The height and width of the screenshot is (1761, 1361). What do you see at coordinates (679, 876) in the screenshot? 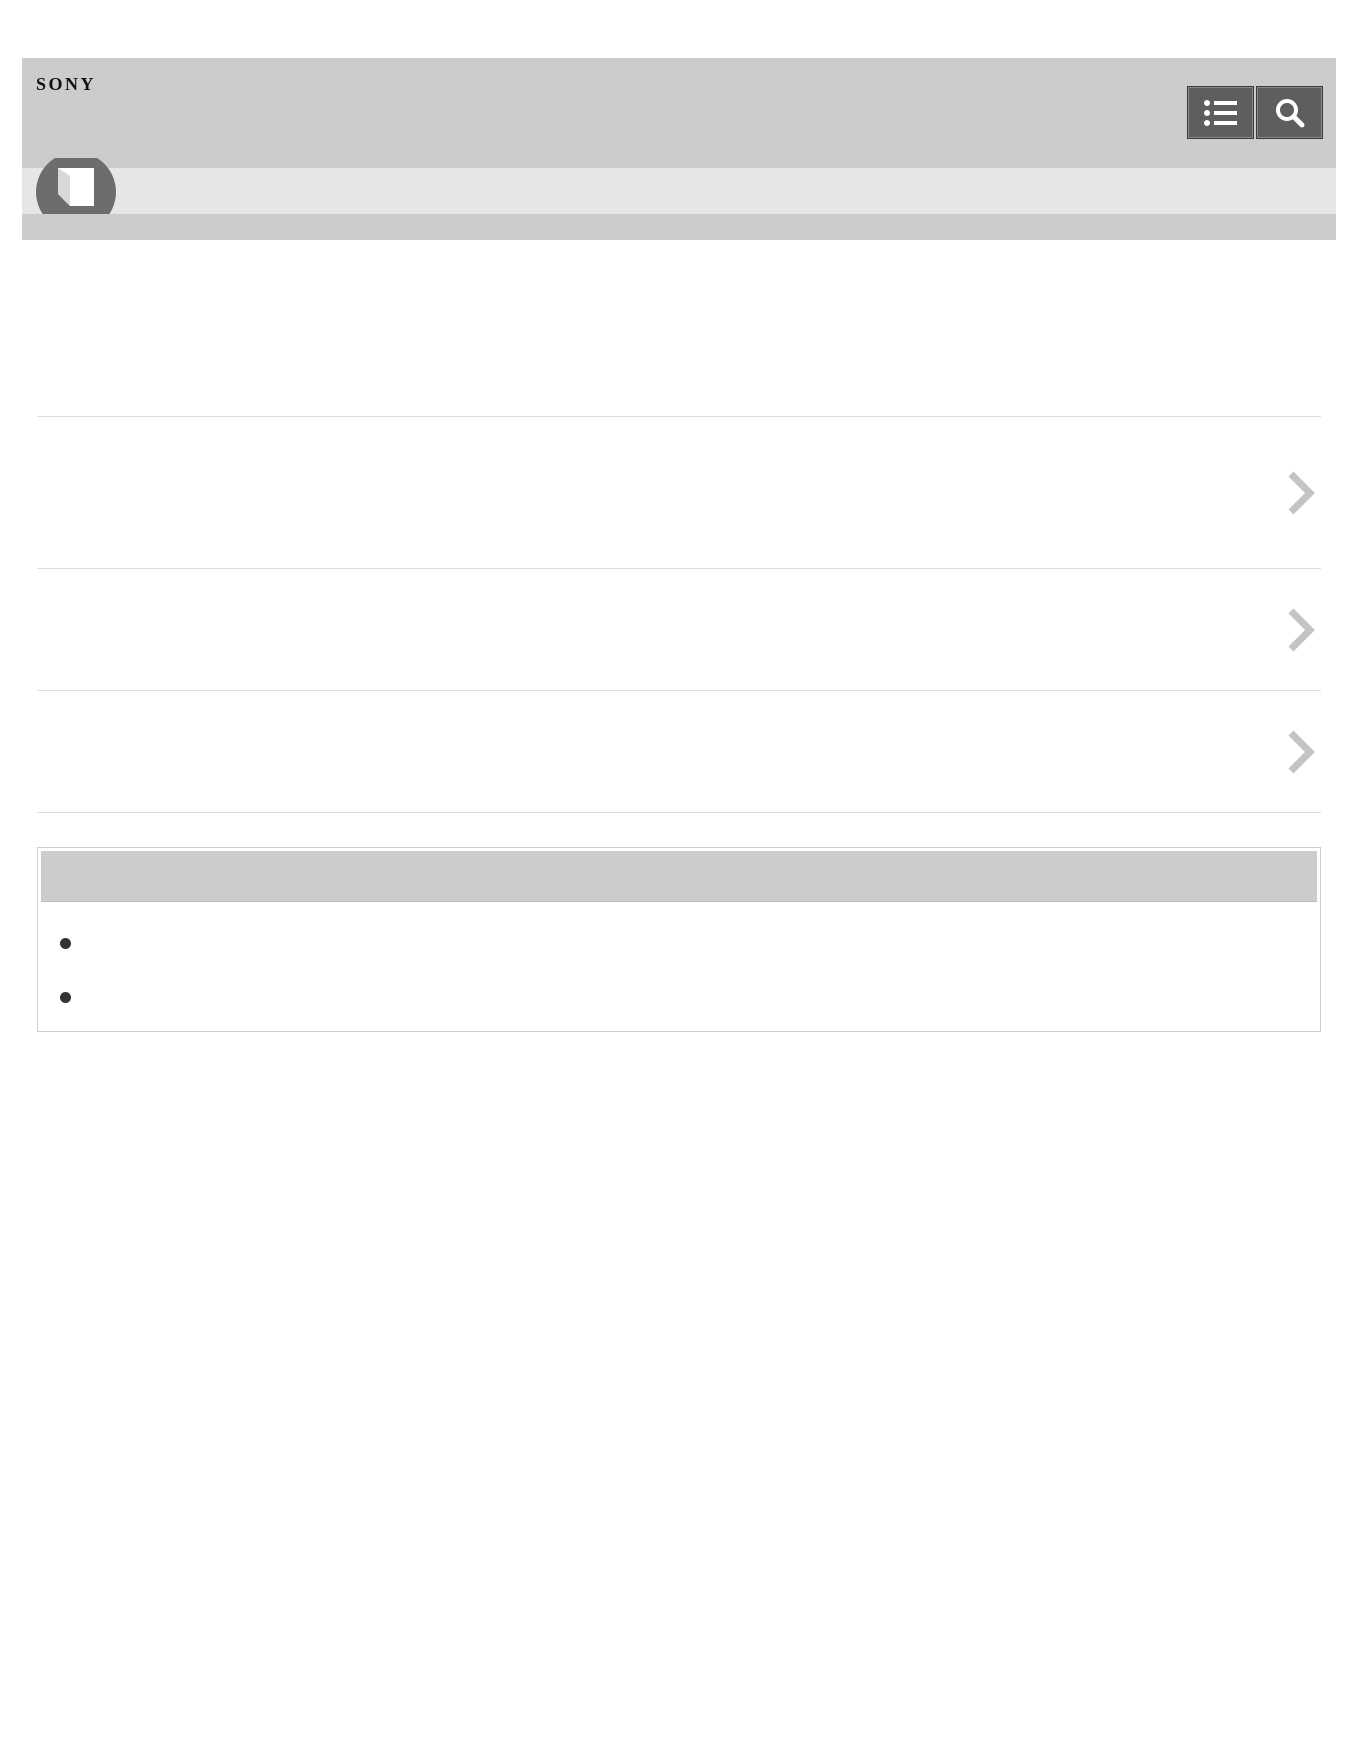
I see `note-box-header` at bounding box center [679, 876].